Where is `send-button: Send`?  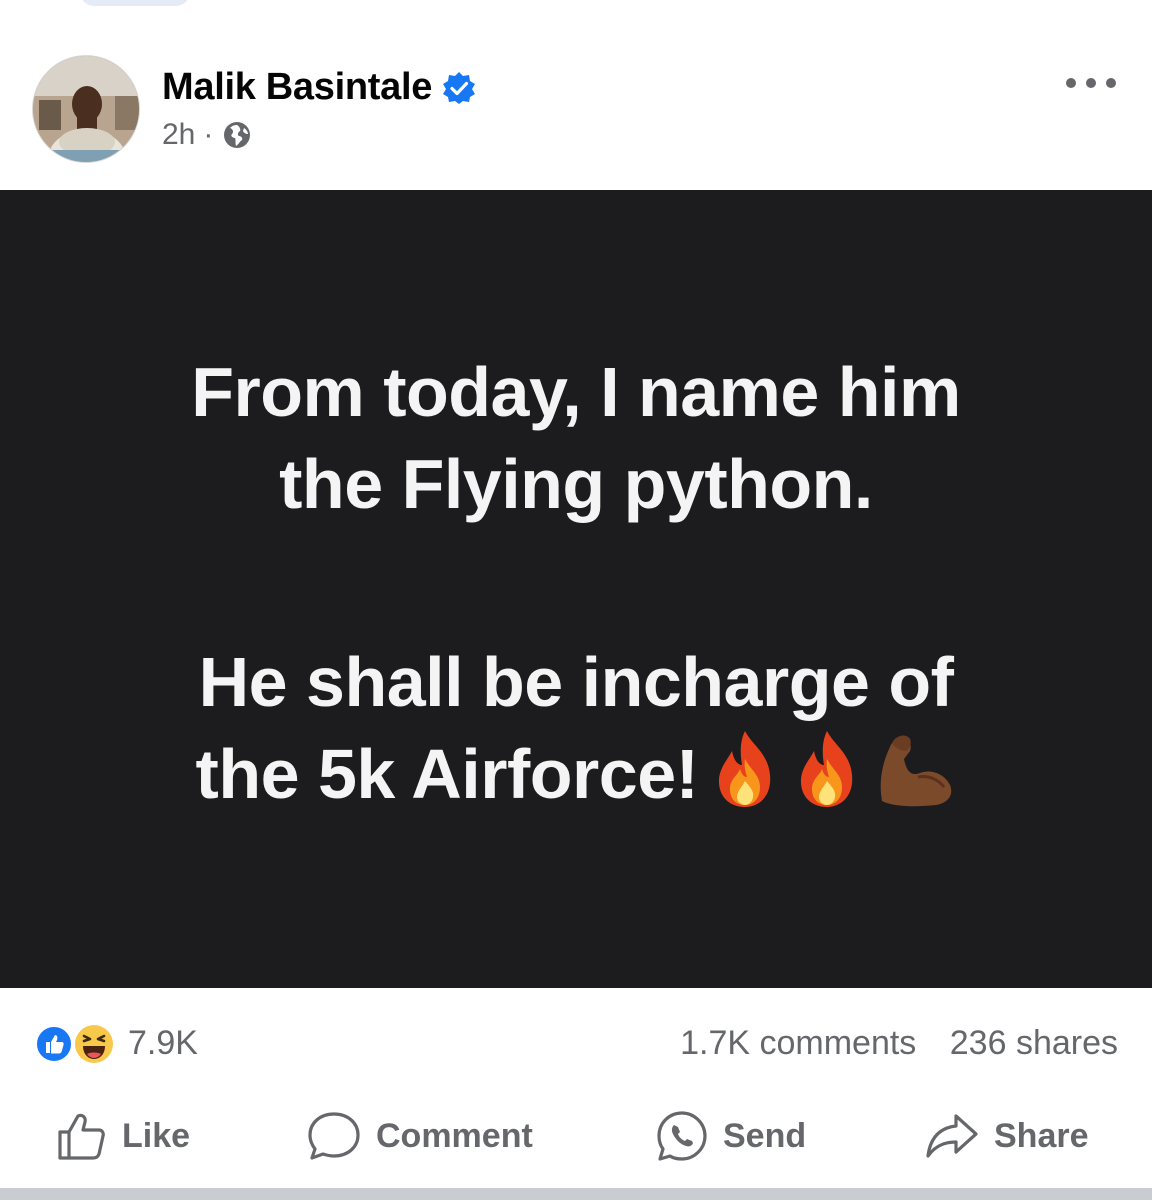
send-button: Send is located at coordinates (730, 1136).